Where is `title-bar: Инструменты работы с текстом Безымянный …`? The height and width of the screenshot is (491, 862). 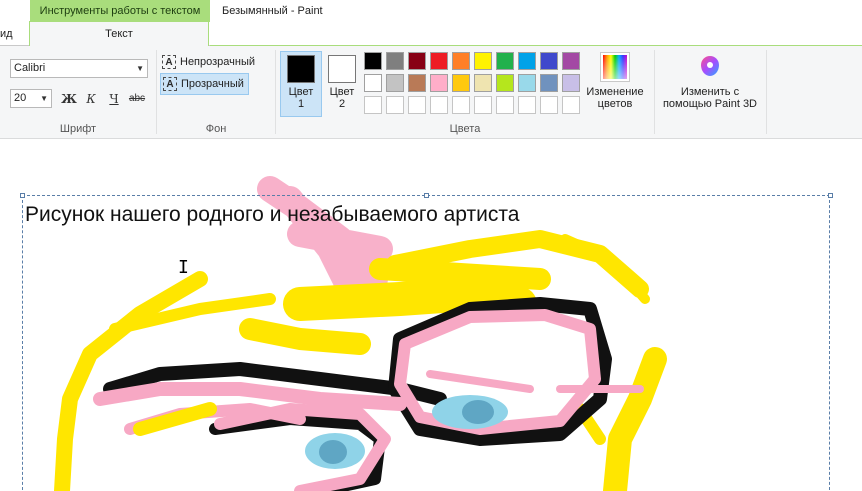 title-bar: Инструменты работы с текстом Безымянный … is located at coordinates (431, 11).